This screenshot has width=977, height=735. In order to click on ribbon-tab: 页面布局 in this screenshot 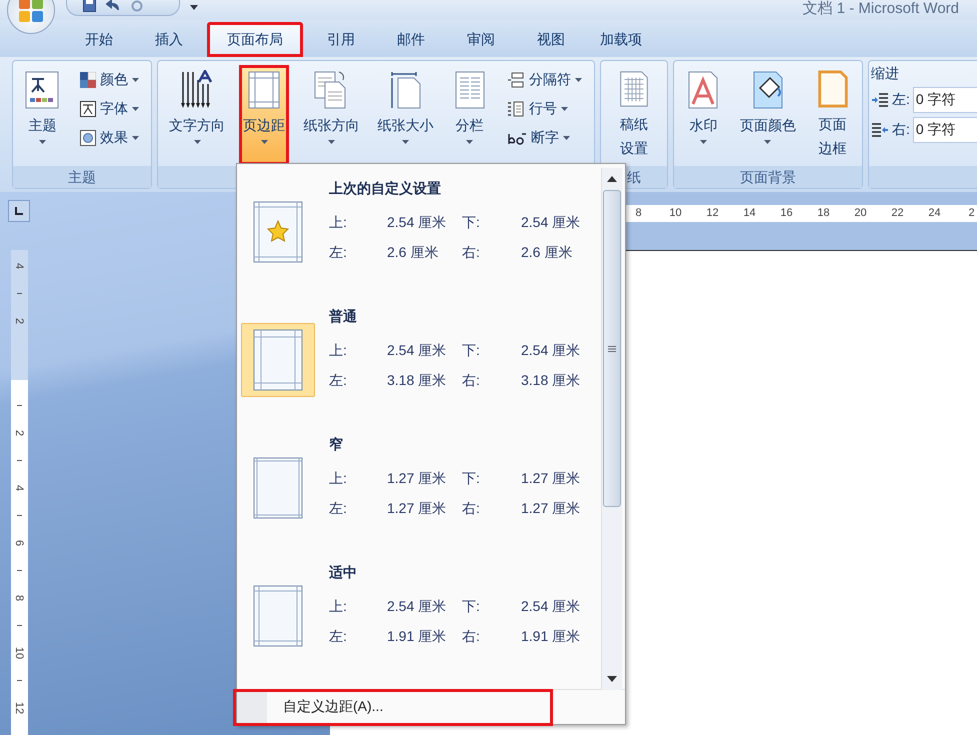, I will do `click(255, 39)`.